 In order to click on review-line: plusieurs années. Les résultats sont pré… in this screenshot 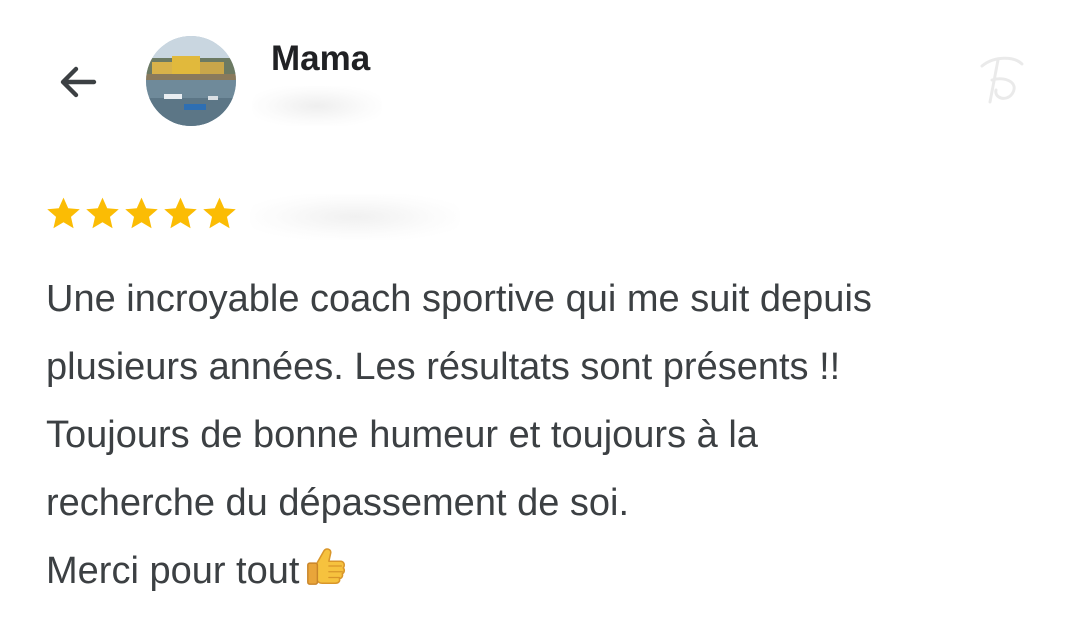, I will do `click(443, 367)`.